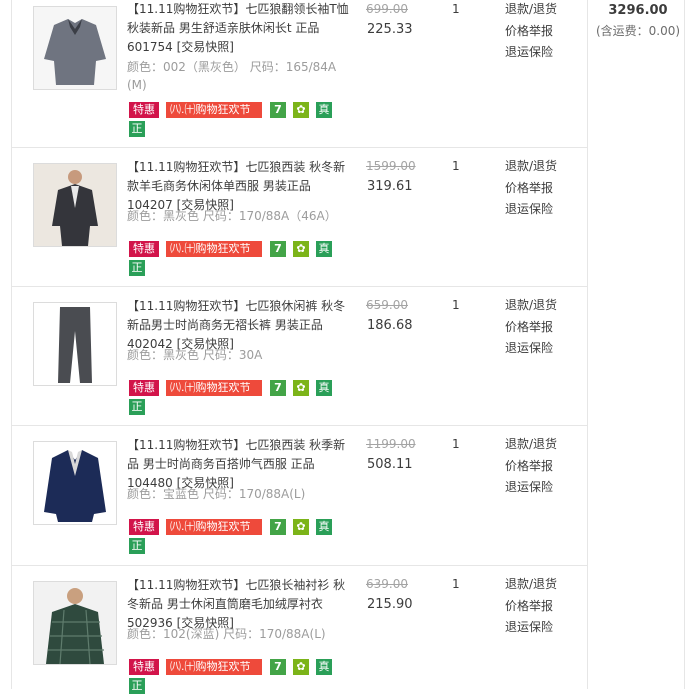  I want to click on order-total-cell: 3296.00 (含运费：0.00), so click(638, 19).